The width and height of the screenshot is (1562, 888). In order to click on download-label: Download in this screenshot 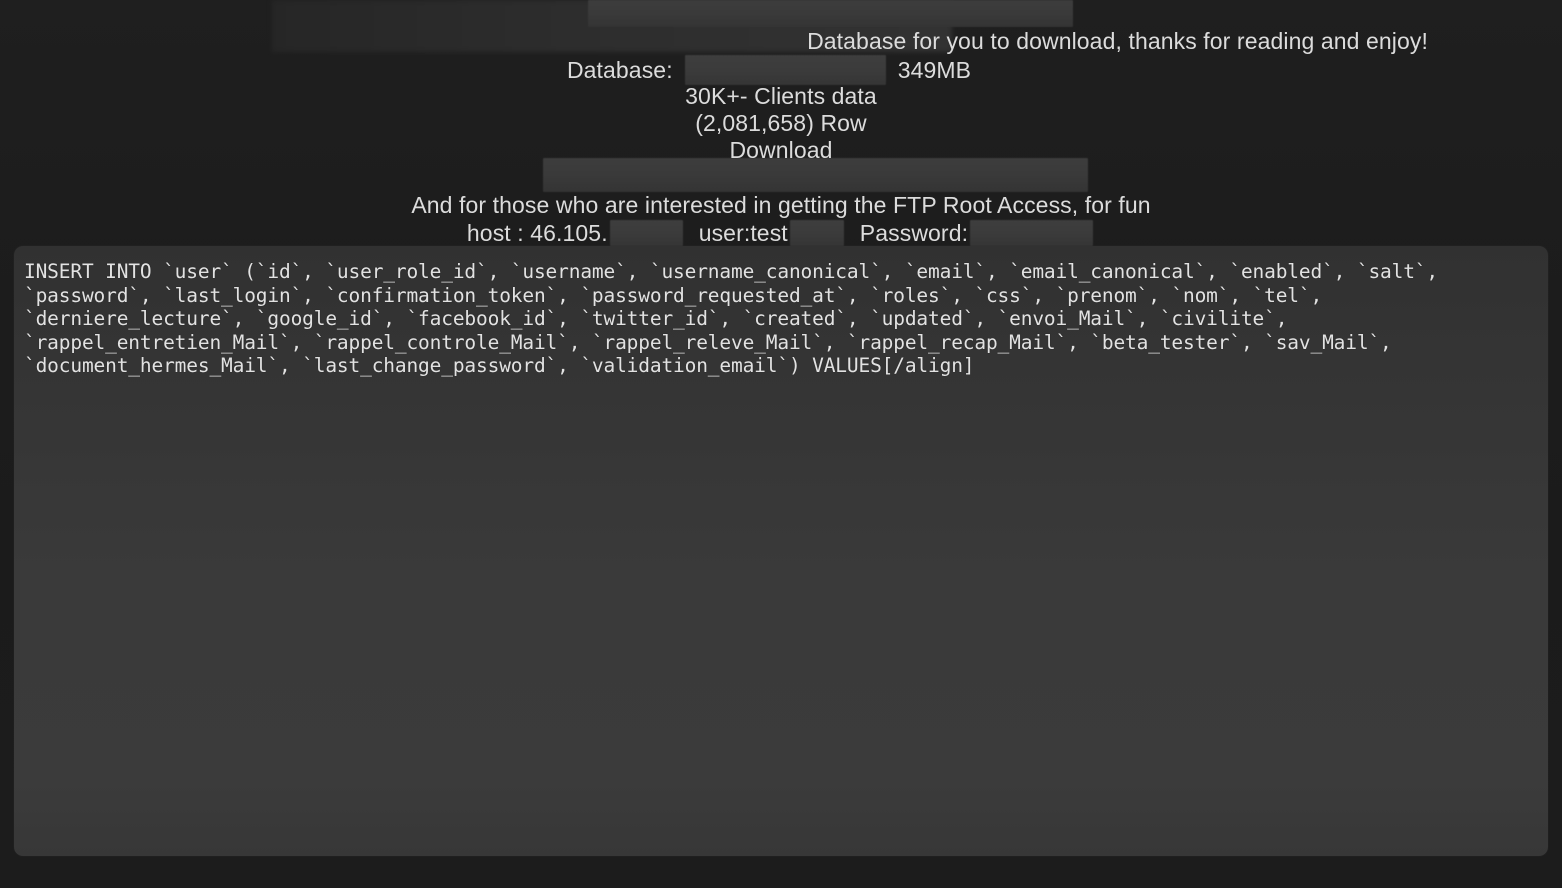, I will do `click(781, 150)`.